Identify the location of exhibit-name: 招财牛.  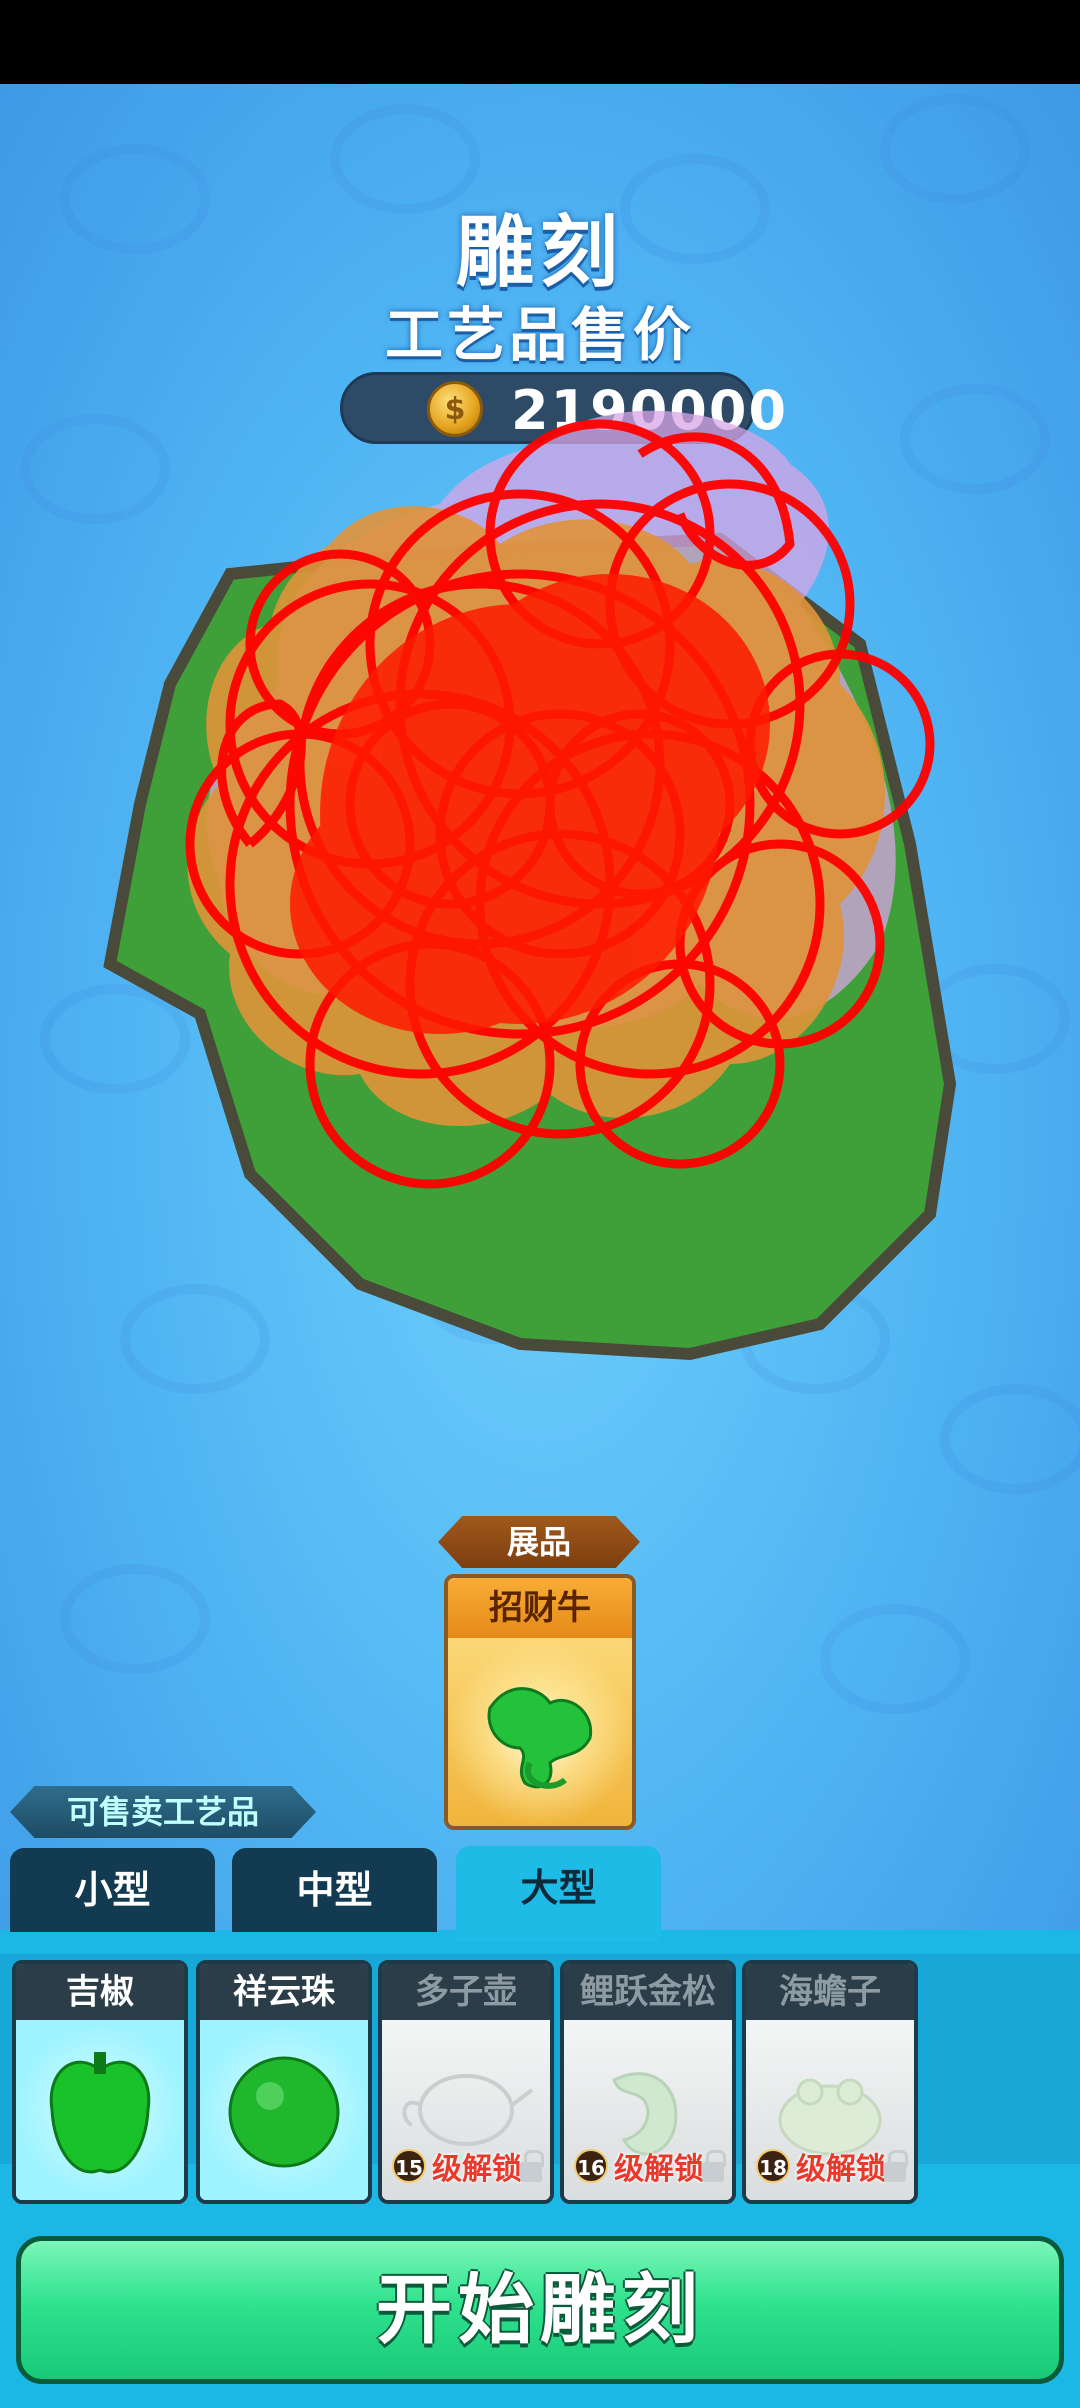
(540, 1608).